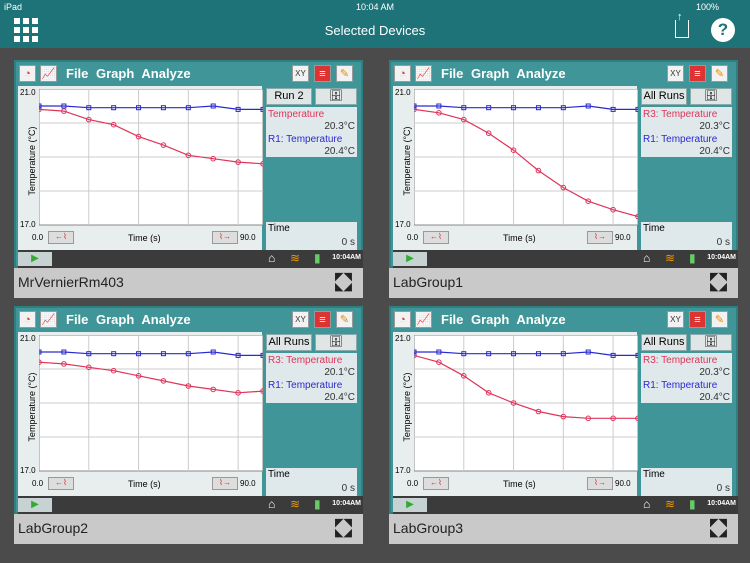 The image size is (750, 563). Describe the element at coordinates (53, 528) in the screenshot. I see `device-name: LabGroup2` at that location.